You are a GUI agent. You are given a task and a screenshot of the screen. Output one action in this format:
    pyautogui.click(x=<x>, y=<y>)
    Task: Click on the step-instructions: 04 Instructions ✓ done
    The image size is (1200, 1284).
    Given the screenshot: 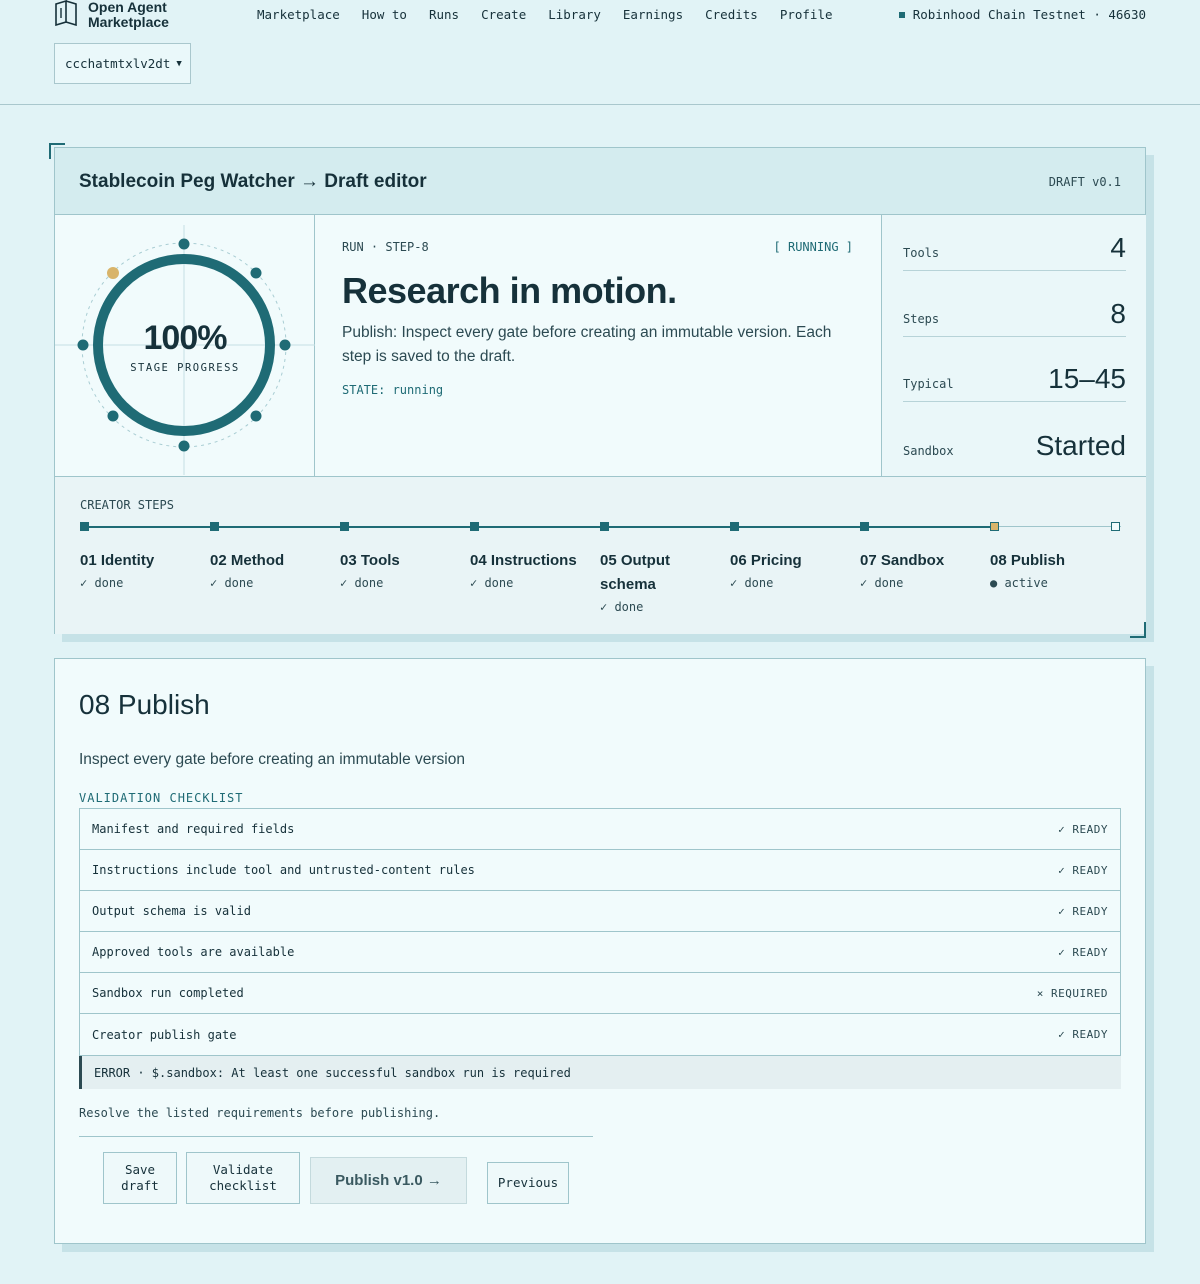 What is the action you would take?
    pyautogui.click(x=532, y=569)
    